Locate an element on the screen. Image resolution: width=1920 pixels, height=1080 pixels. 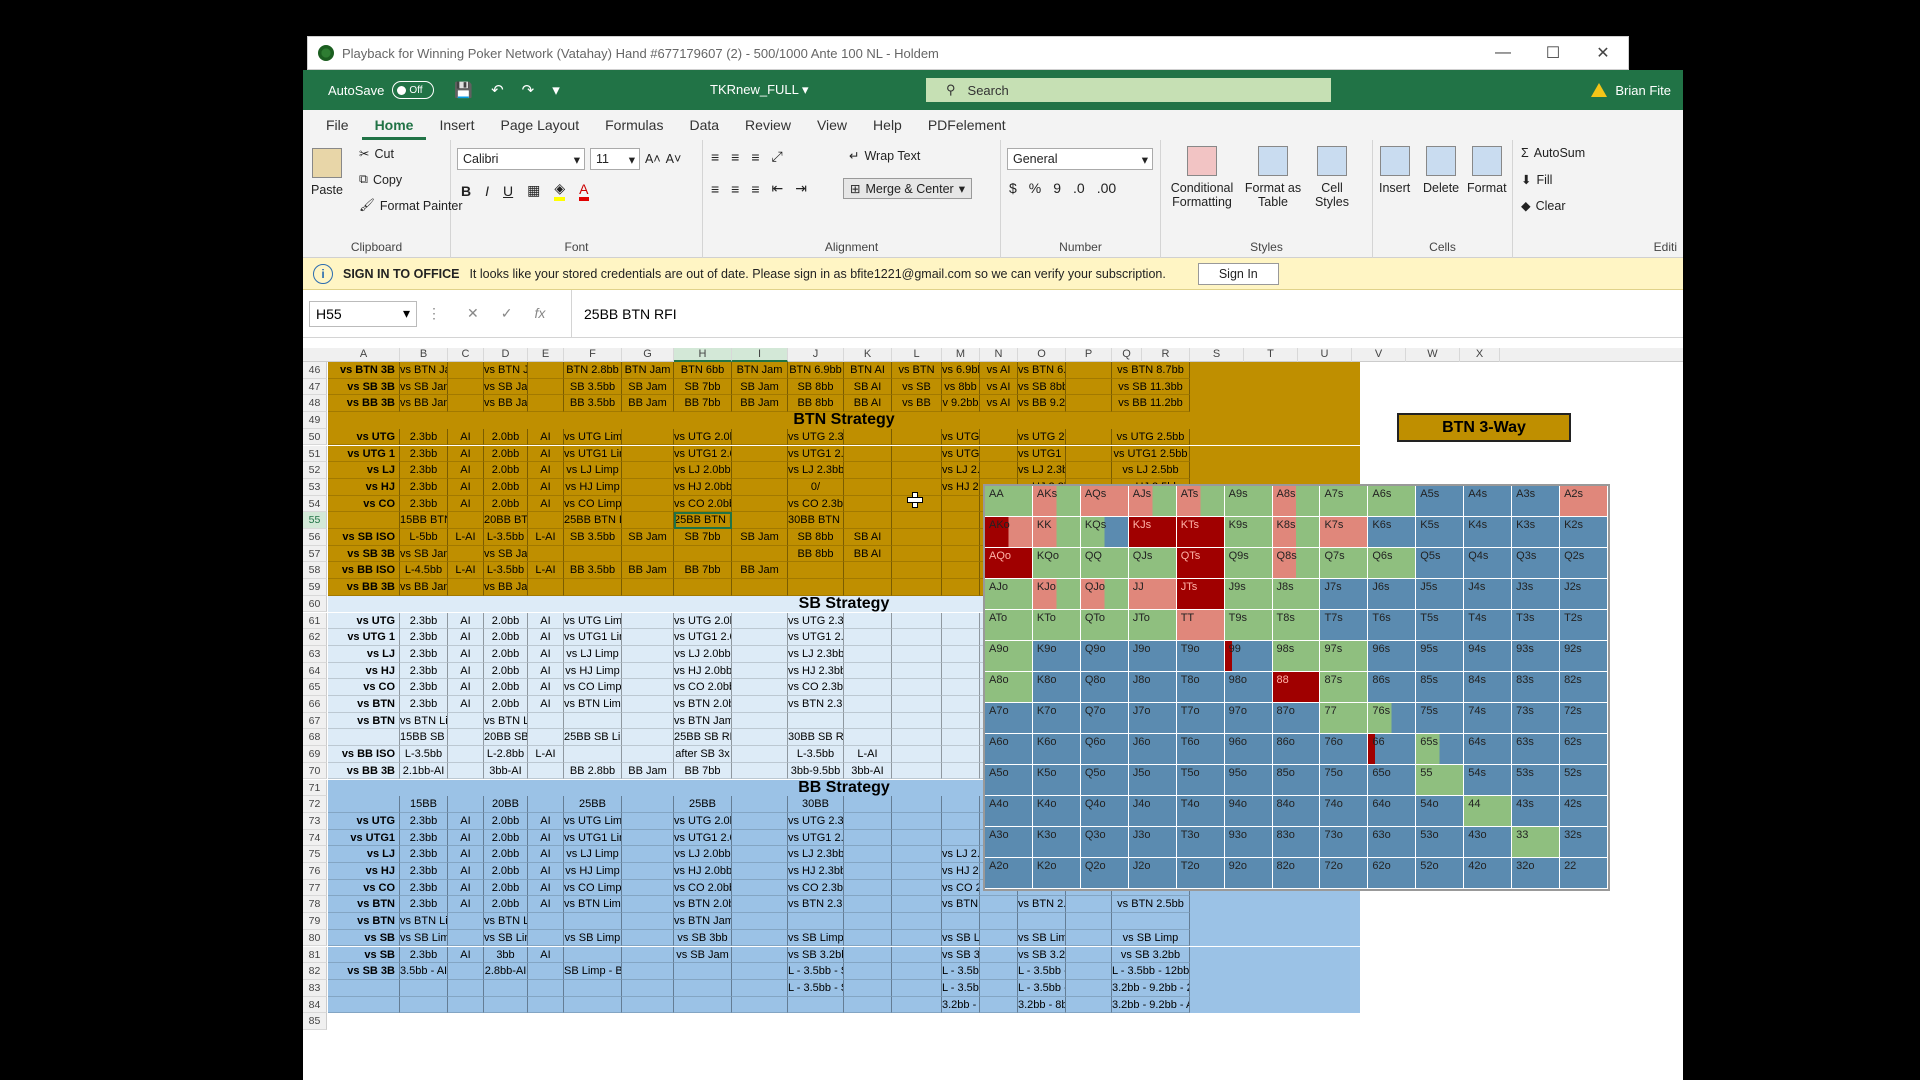
cell-m53: vs HJ 2.3bb is located at coordinates (961, 487).